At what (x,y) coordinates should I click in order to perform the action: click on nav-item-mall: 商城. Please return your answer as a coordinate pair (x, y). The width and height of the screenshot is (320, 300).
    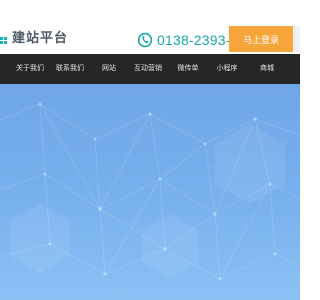
    Looking at the image, I should click on (267, 69).